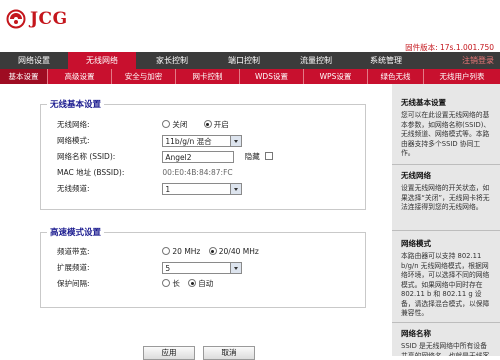 The image size is (500, 360). What do you see at coordinates (250, 26) in the screenshot?
I see `header: JCG 固件版本: 17s.1.001.750` at bounding box center [250, 26].